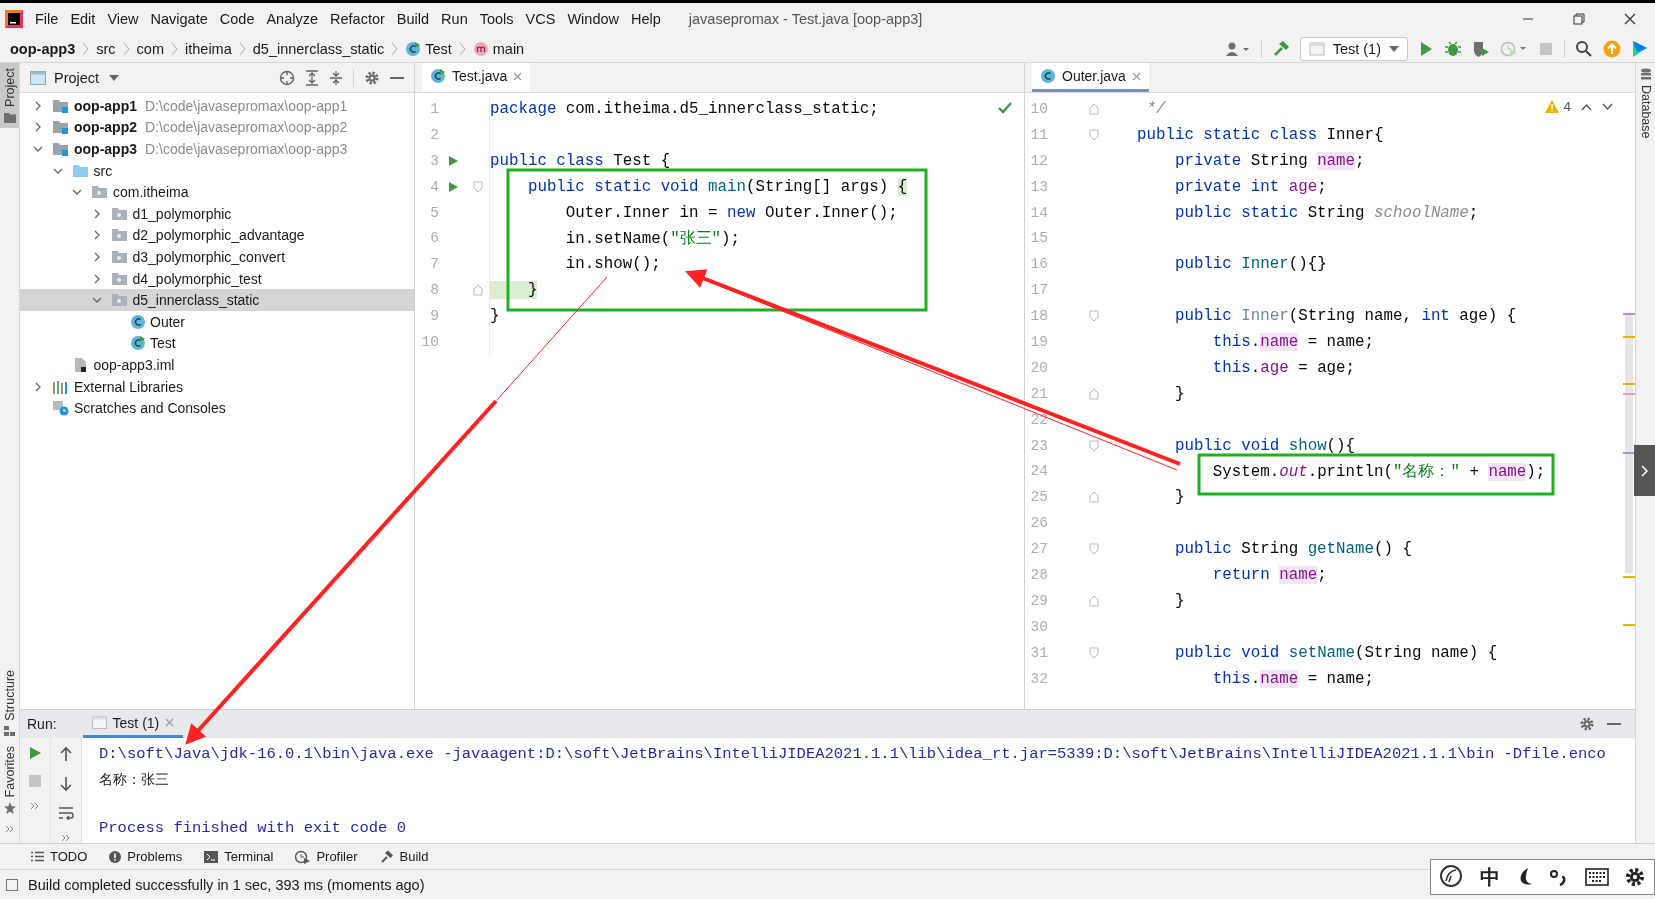 The image size is (1655, 899). I want to click on tool-window-button: Profiler, so click(326, 856).